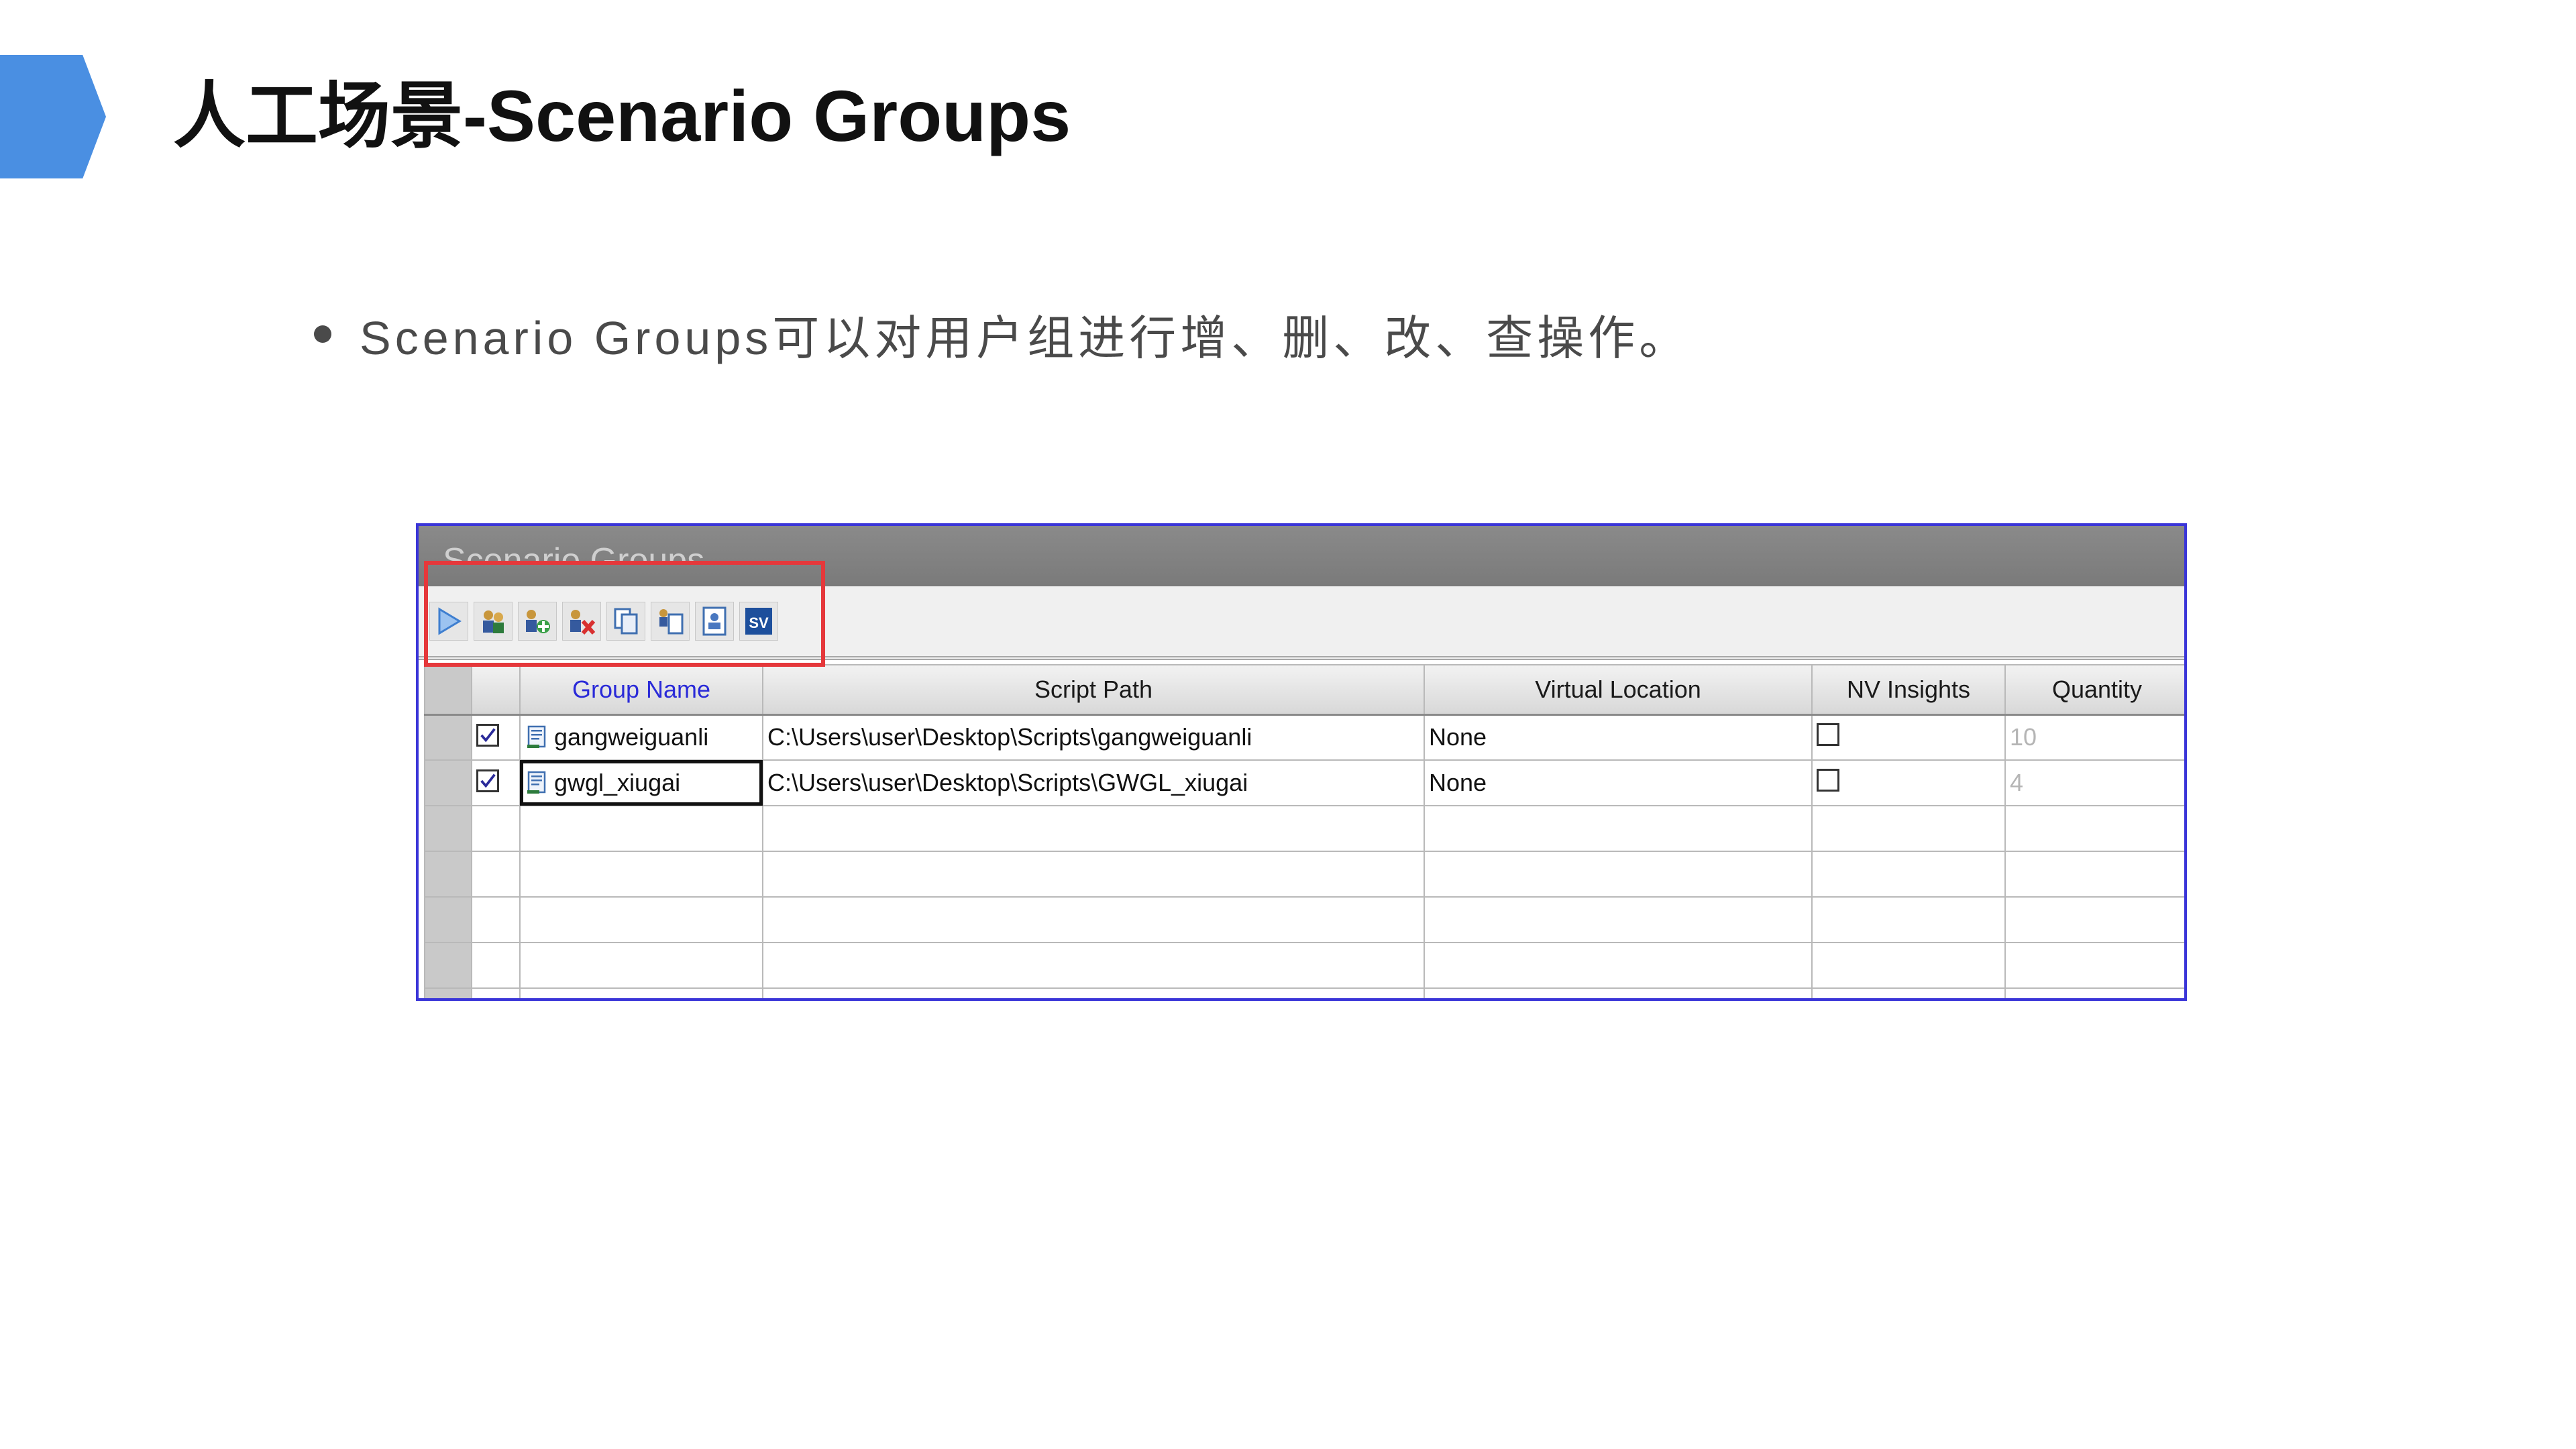 The image size is (2576, 1449). I want to click on play-icon, so click(450, 621).